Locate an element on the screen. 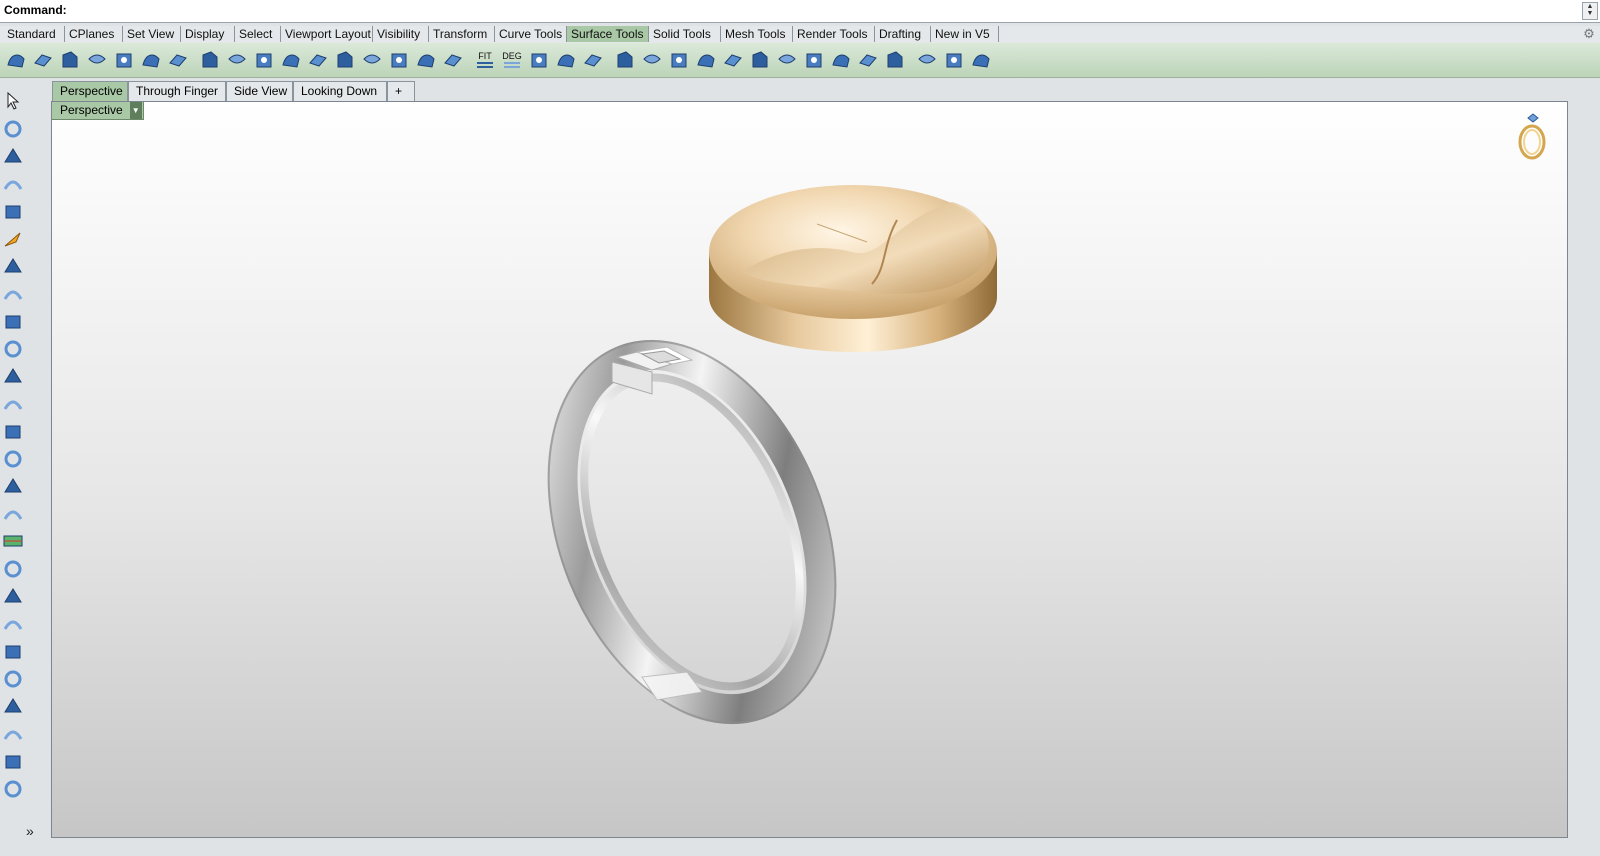  select-arrow-icon is located at coordinates (13, 101).